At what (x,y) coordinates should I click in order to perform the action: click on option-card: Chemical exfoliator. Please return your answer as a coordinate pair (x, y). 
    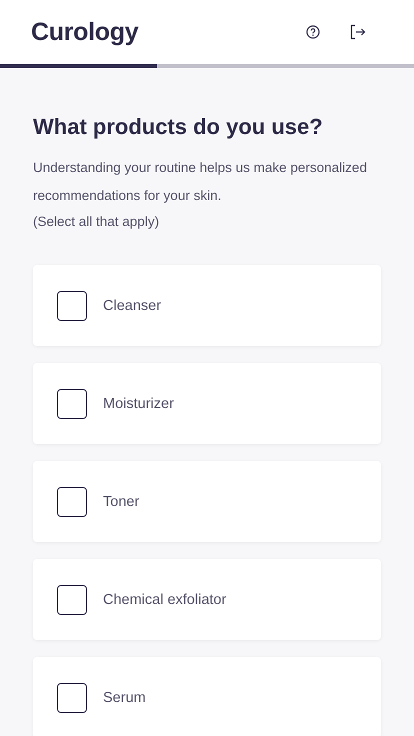
    Looking at the image, I should click on (207, 599).